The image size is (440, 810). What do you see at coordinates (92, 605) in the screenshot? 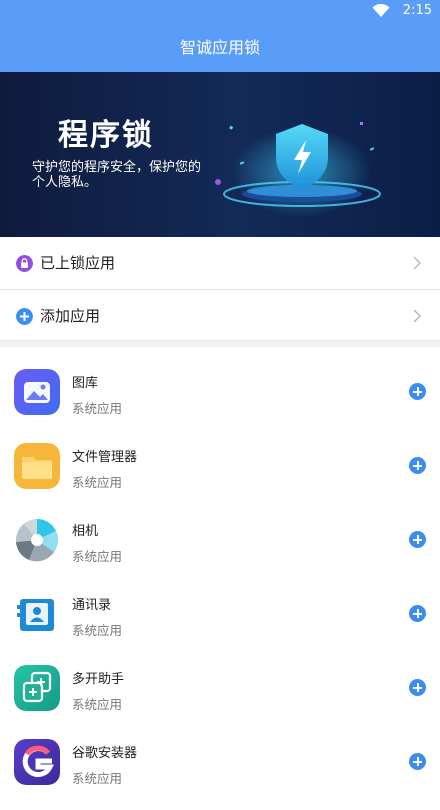
I see `app-name: 通讯录` at bounding box center [92, 605].